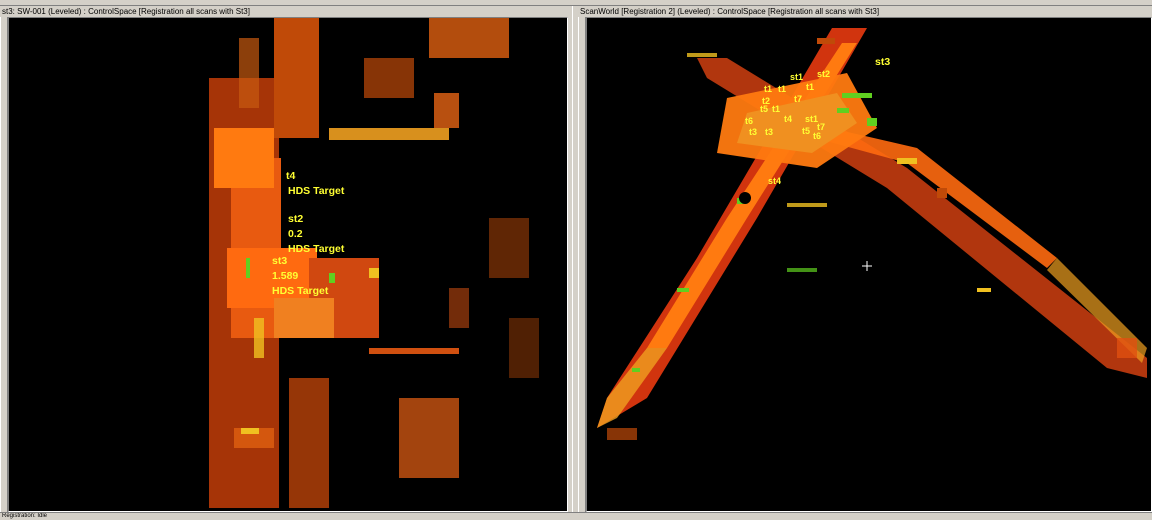 This screenshot has height=520, width=1152. Describe the element at coordinates (882, 62) in the screenshot. I see `right-label-st3: st3` at that location.